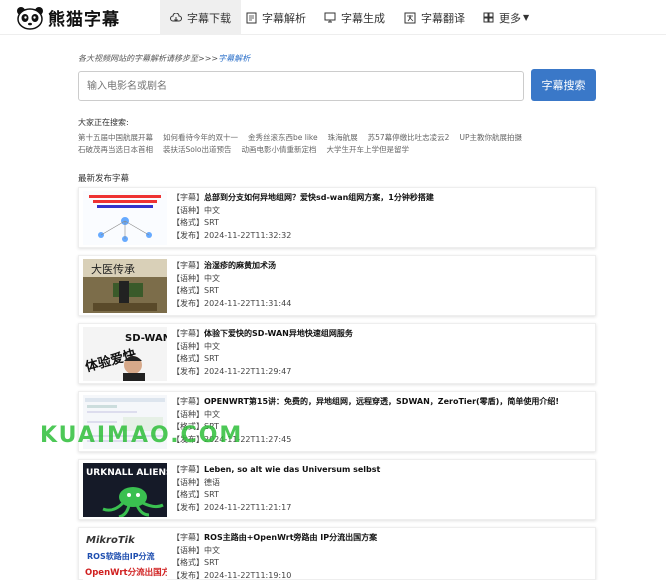 The width and height of the screenshot is (666, 580). Describe the element at coordinates (197, 150) in the screenshot. I see `hot-search-link: 装扶活Solo出道预告` at that location.